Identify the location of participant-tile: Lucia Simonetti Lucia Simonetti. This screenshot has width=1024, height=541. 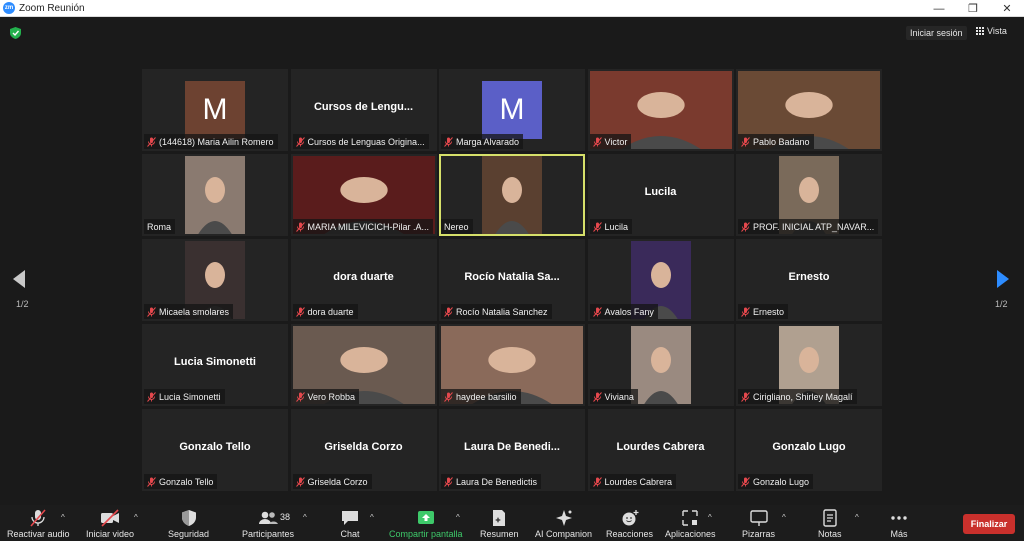
(215, 365).